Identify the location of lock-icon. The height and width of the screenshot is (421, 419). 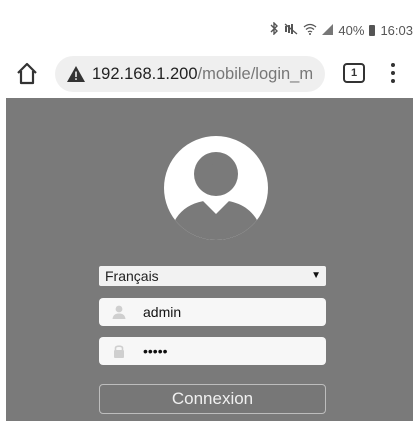
(119, 351).